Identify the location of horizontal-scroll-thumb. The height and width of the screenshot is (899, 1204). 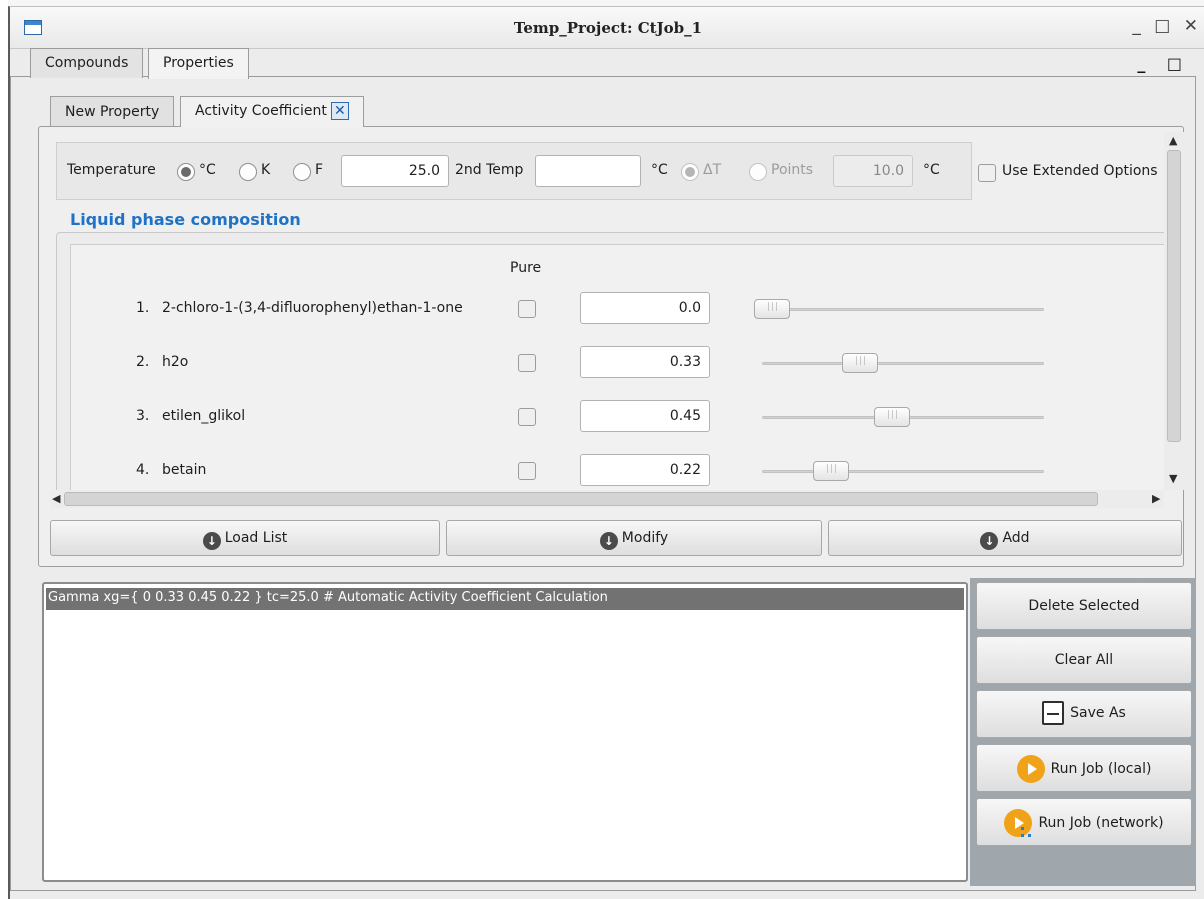
(581, 499).